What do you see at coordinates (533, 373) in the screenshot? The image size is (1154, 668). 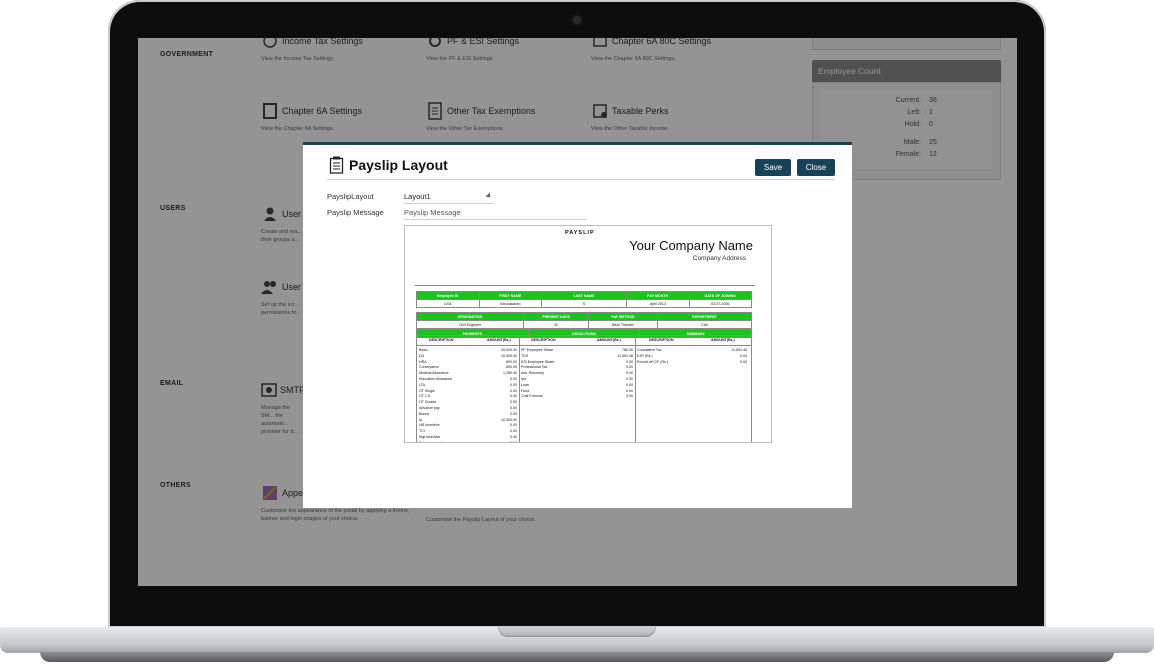 I see `line-item-description: Adv. Recovery` at bounding box center [533, 373].